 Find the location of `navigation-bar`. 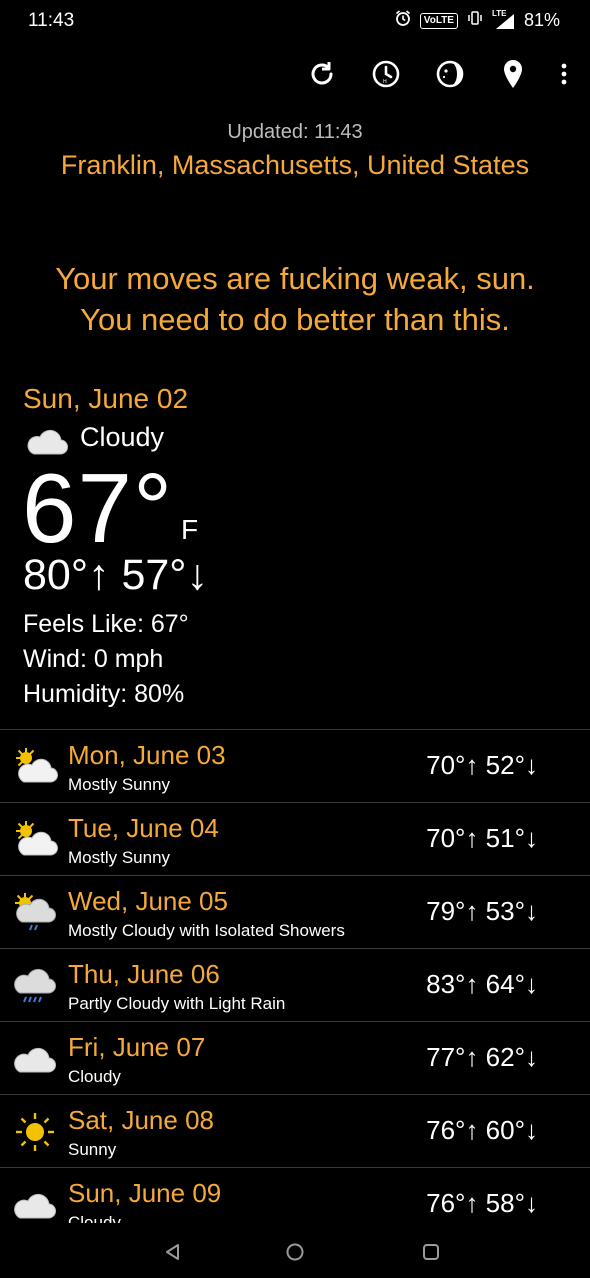

navigation-bar is located at coordinates (295, 1250).